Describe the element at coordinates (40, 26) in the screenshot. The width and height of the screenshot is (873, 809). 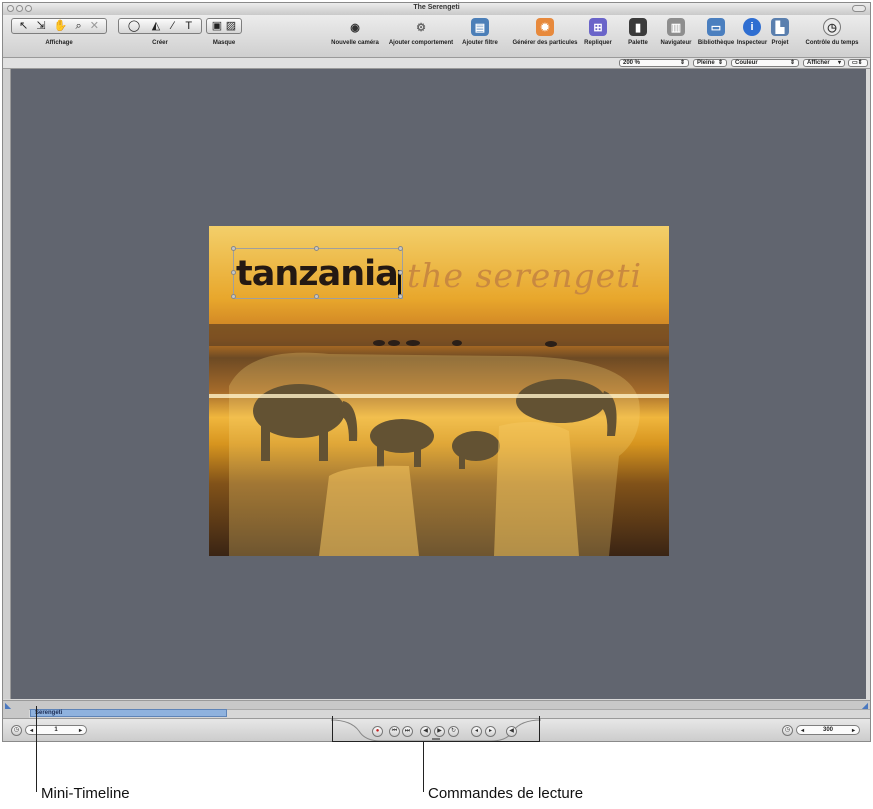
I see `pan-adjust-icon: ⇲` at that location.